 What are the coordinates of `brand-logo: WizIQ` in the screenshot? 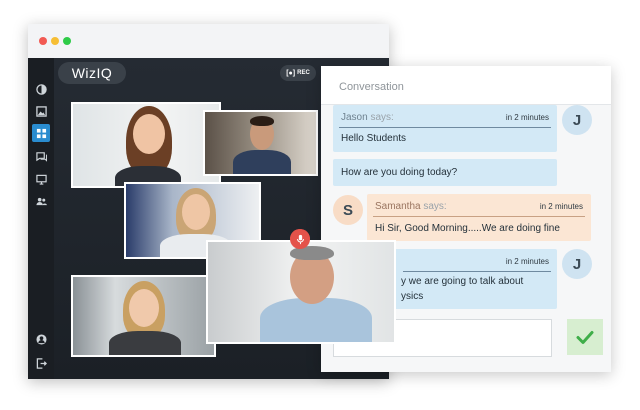 It's located at (92, 73).